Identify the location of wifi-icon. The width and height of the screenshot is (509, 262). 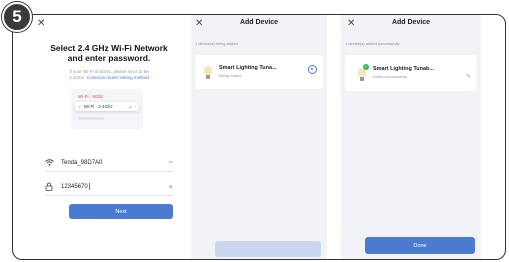
(51, 163).